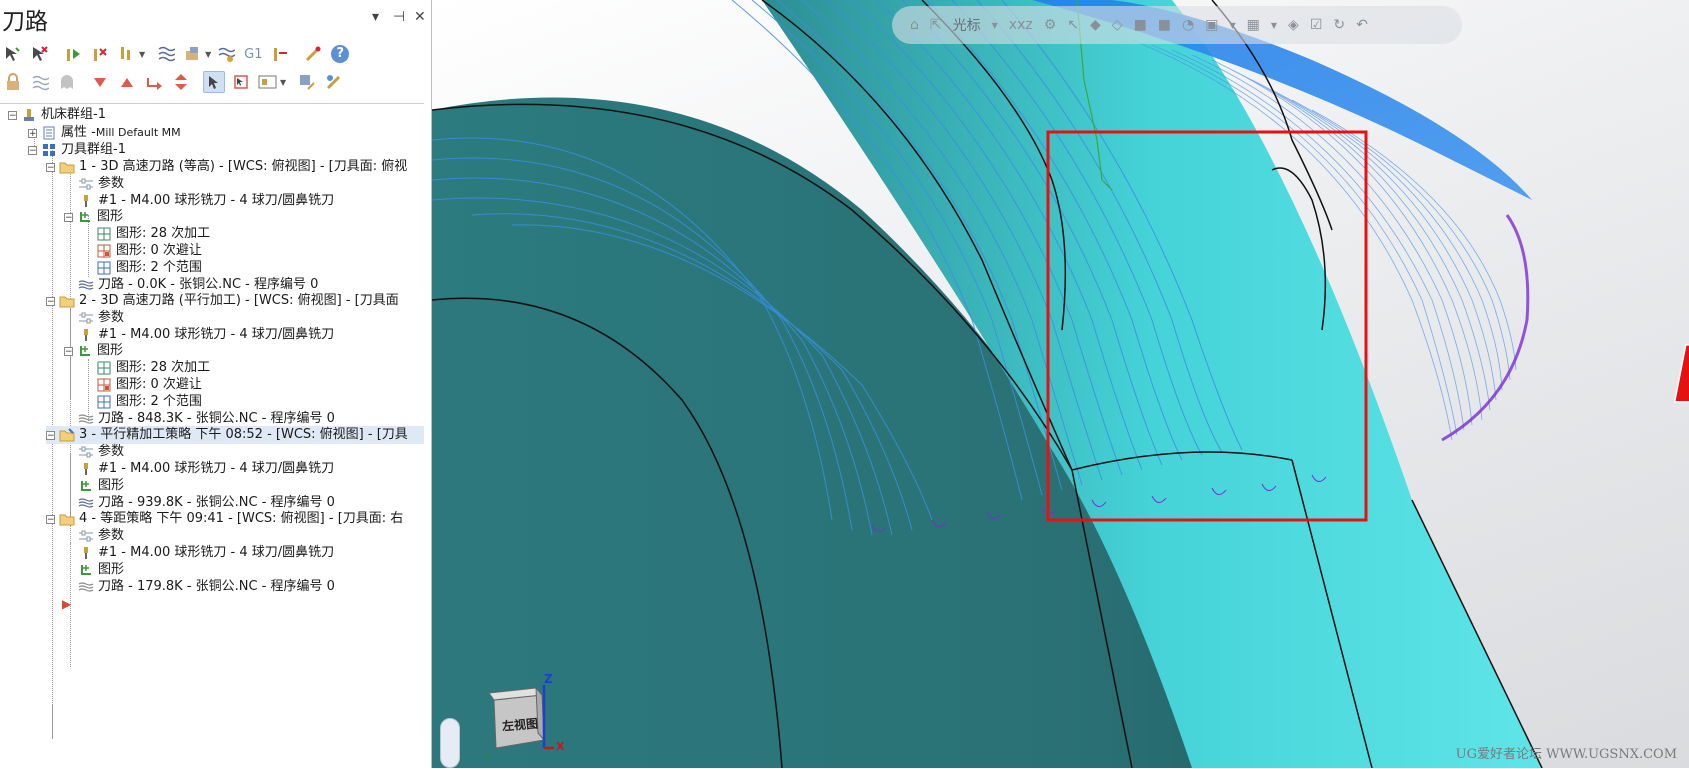  What do you see at coordinates (1140, 25) in the screenshot?
I see `shade-icon: ■` at bounding box center [1140, 25].